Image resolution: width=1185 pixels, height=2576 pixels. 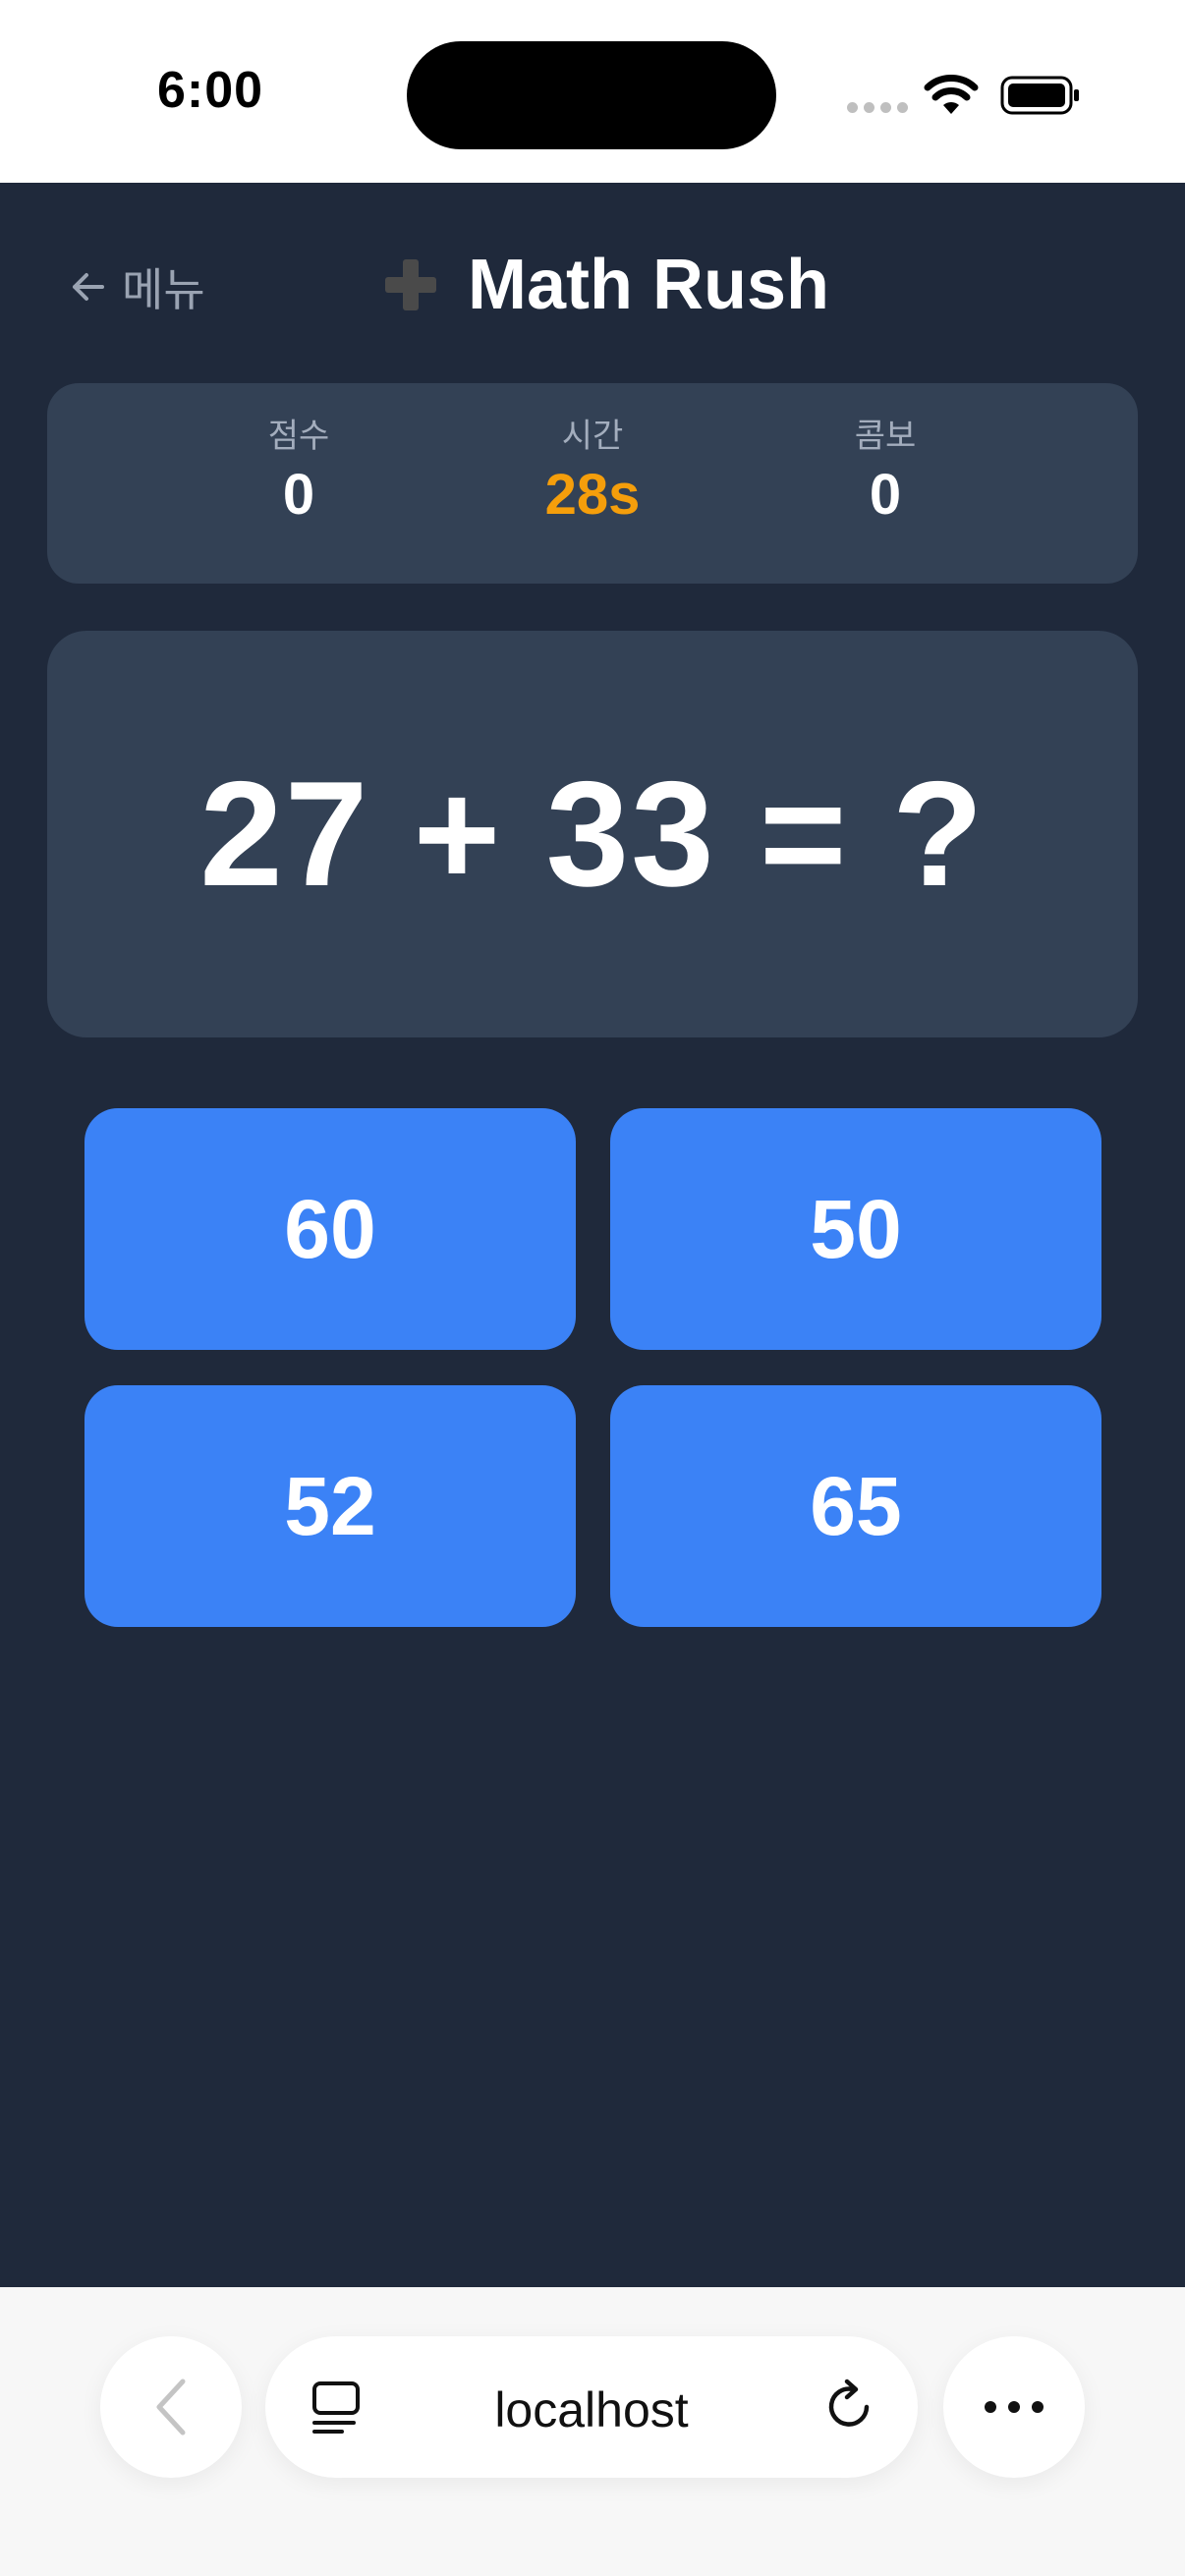 I want to click on cellular-signal-icon, so click(x=878, y=109).